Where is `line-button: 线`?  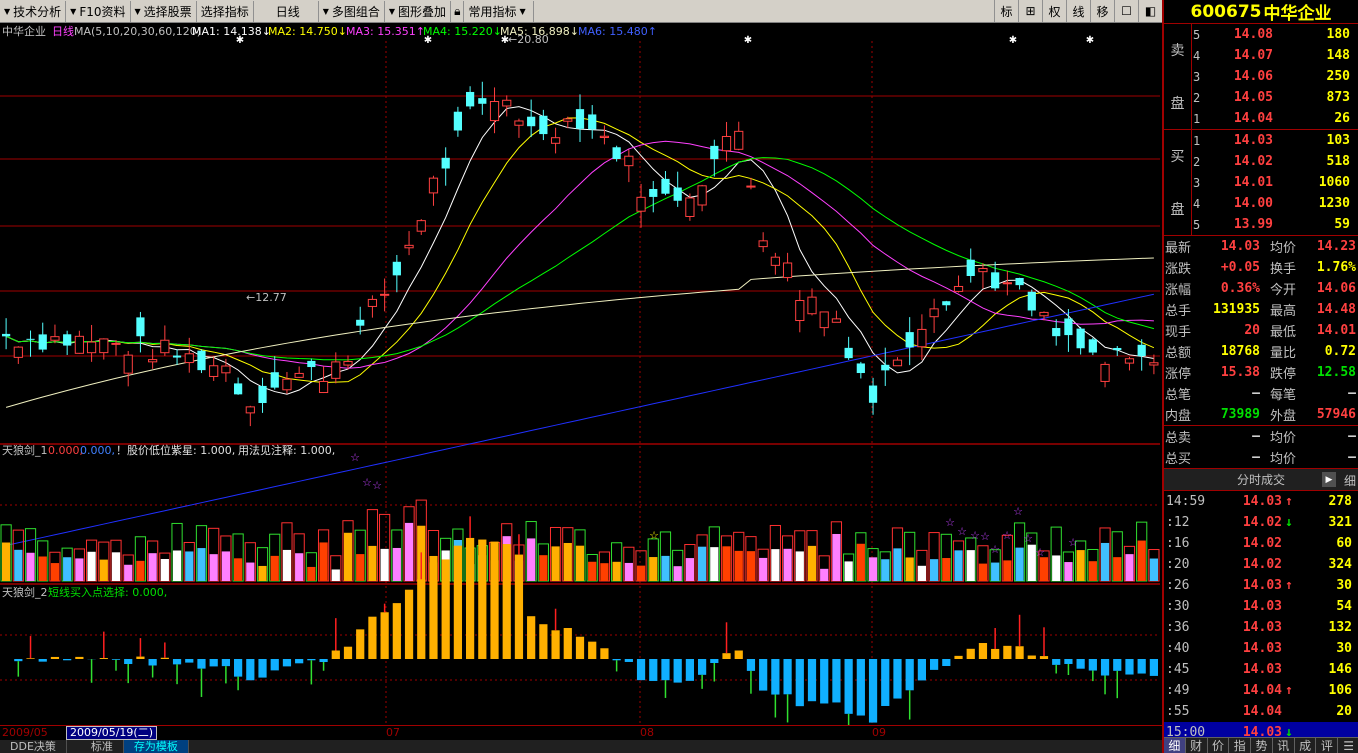
line-button: 线 is located at coordinates (1078, 11).